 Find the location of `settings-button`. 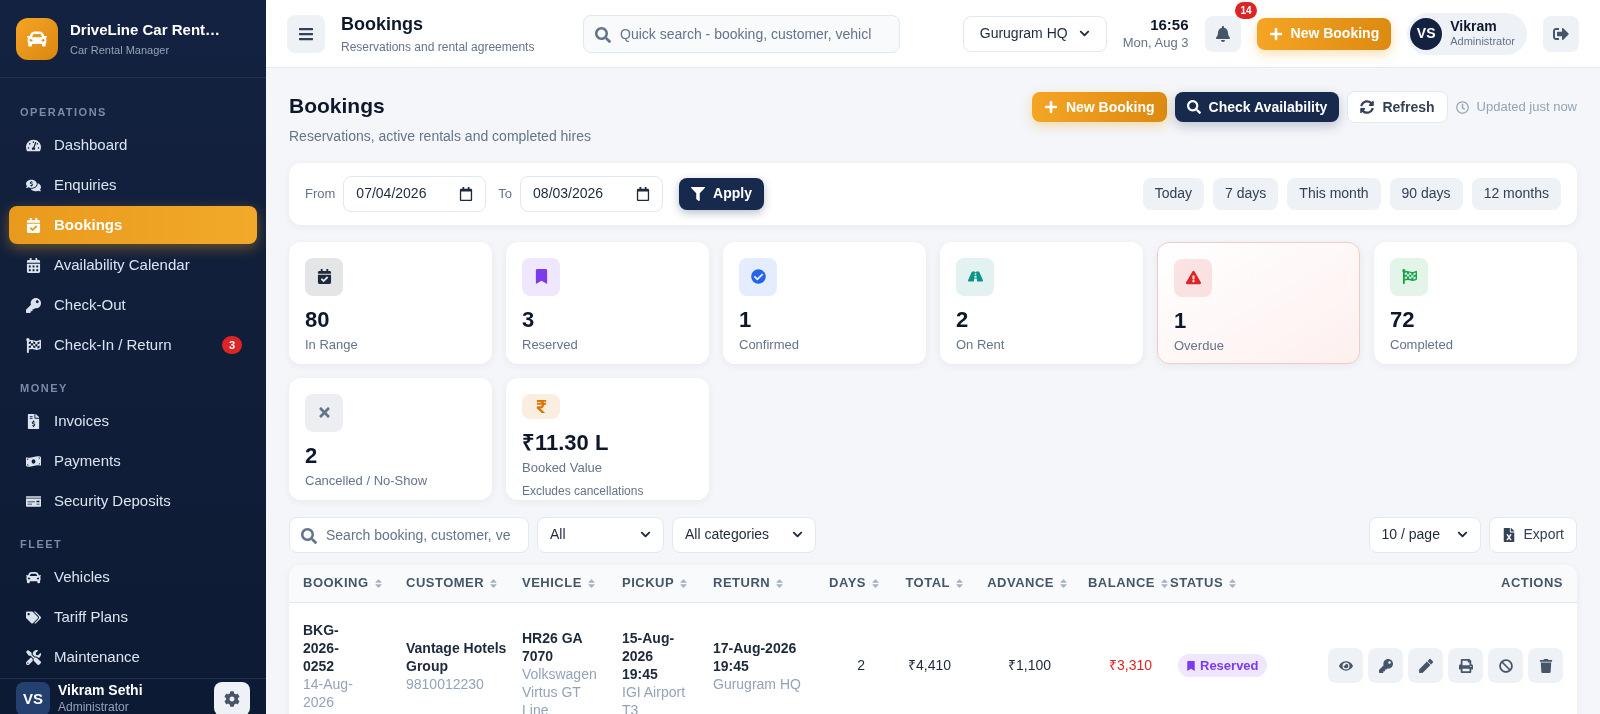

settings-button is located at coordinates (232, 698).